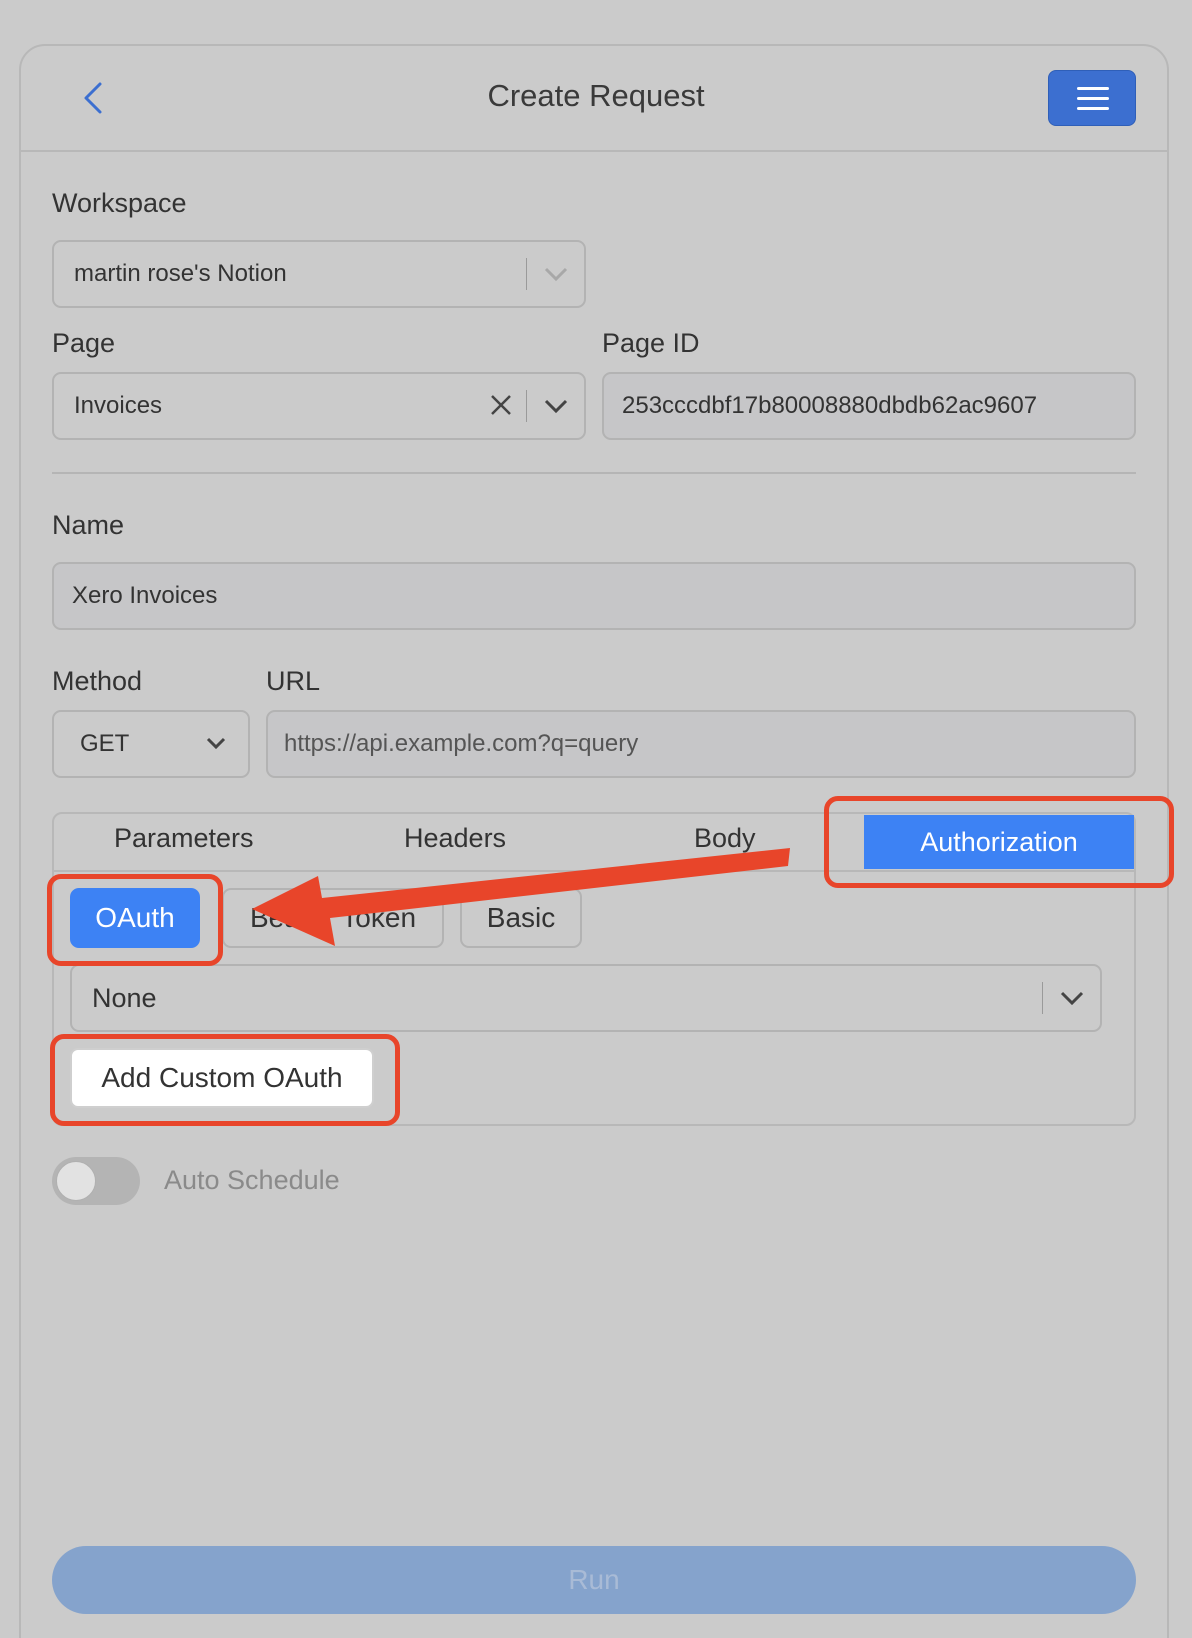  I want to click on page-id-label: Page ID, so click(651, 343).